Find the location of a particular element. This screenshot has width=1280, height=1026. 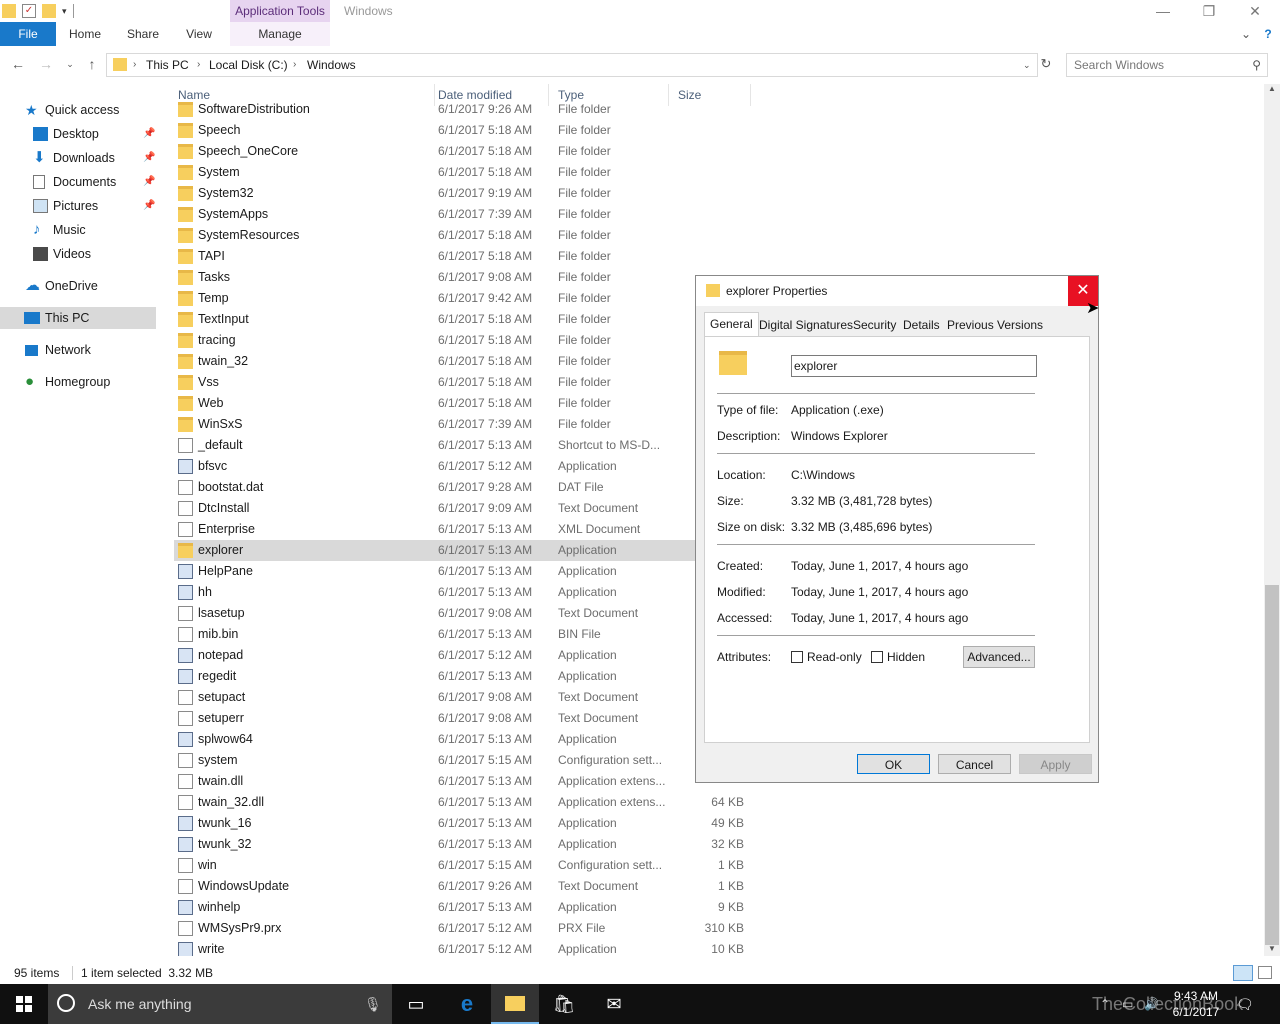

search-input: Search Windows ⚲ is located at coordinates (1167, 65).